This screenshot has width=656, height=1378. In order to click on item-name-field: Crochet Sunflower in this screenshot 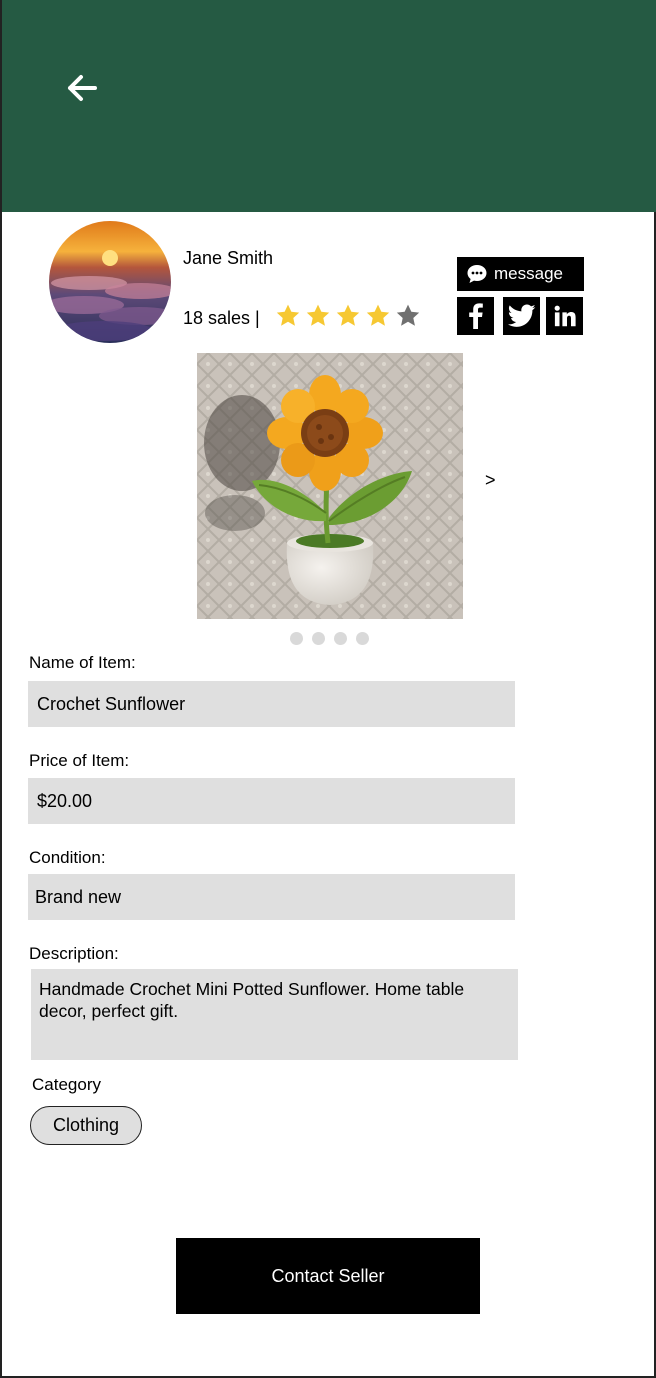, I will do `click(271, 704)`.